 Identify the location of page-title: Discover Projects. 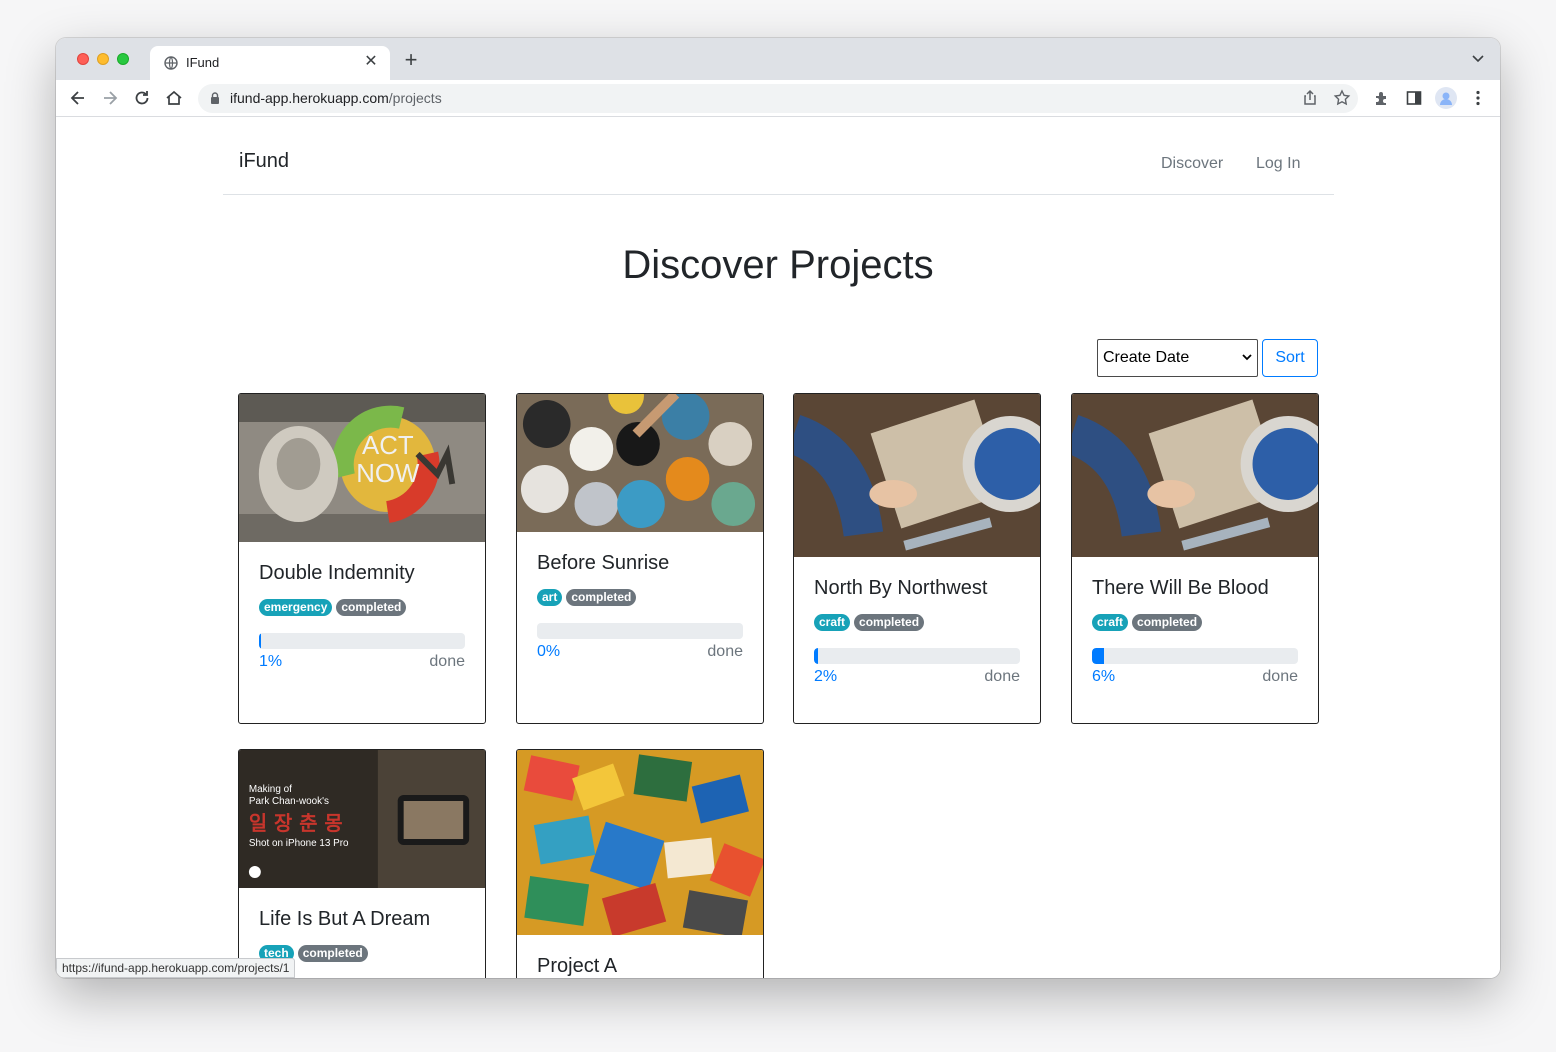
(778, 265).